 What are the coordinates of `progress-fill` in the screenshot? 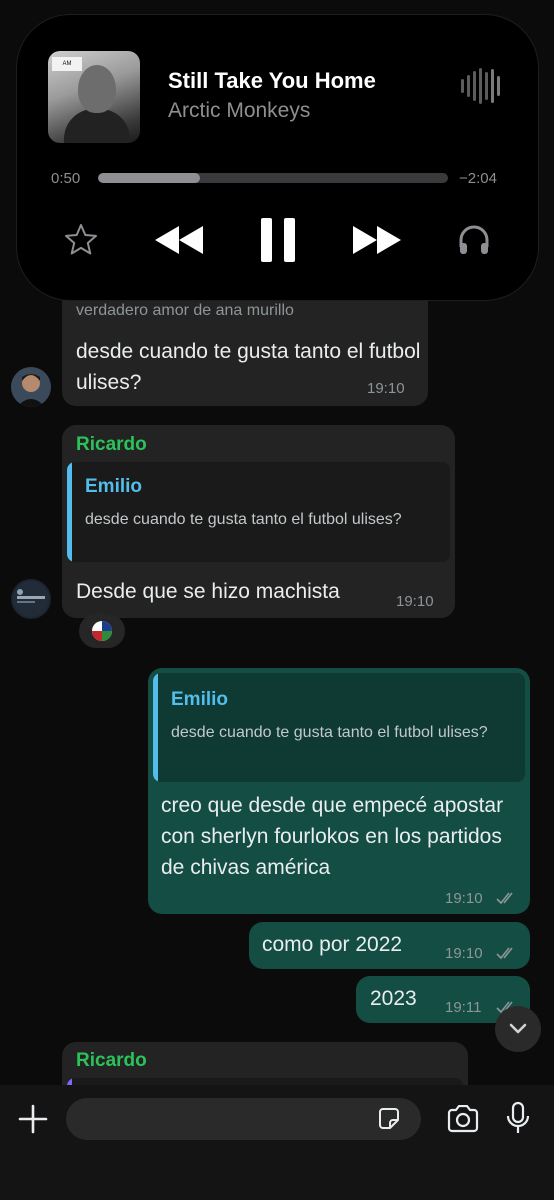 It's located at (149, 178).